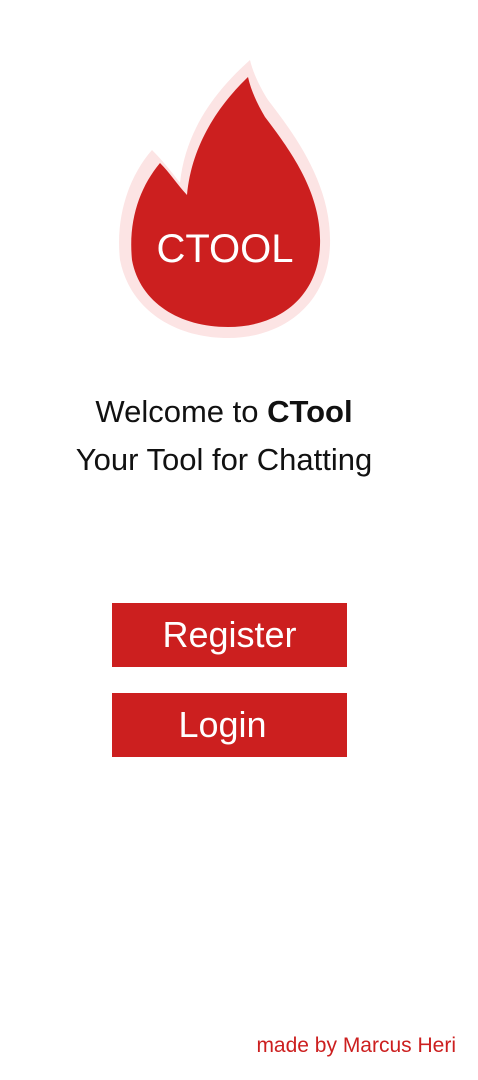  What do you see at coordinates (229, 635) in the screenshot?
I see `register-button: Register` at bounding box center [229, 635].